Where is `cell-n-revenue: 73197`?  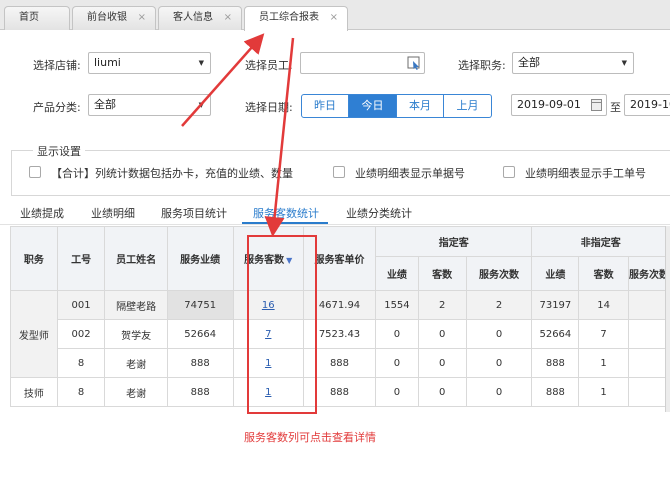 cell-n-revenue: 73197 is located at coordinates (555, 305).